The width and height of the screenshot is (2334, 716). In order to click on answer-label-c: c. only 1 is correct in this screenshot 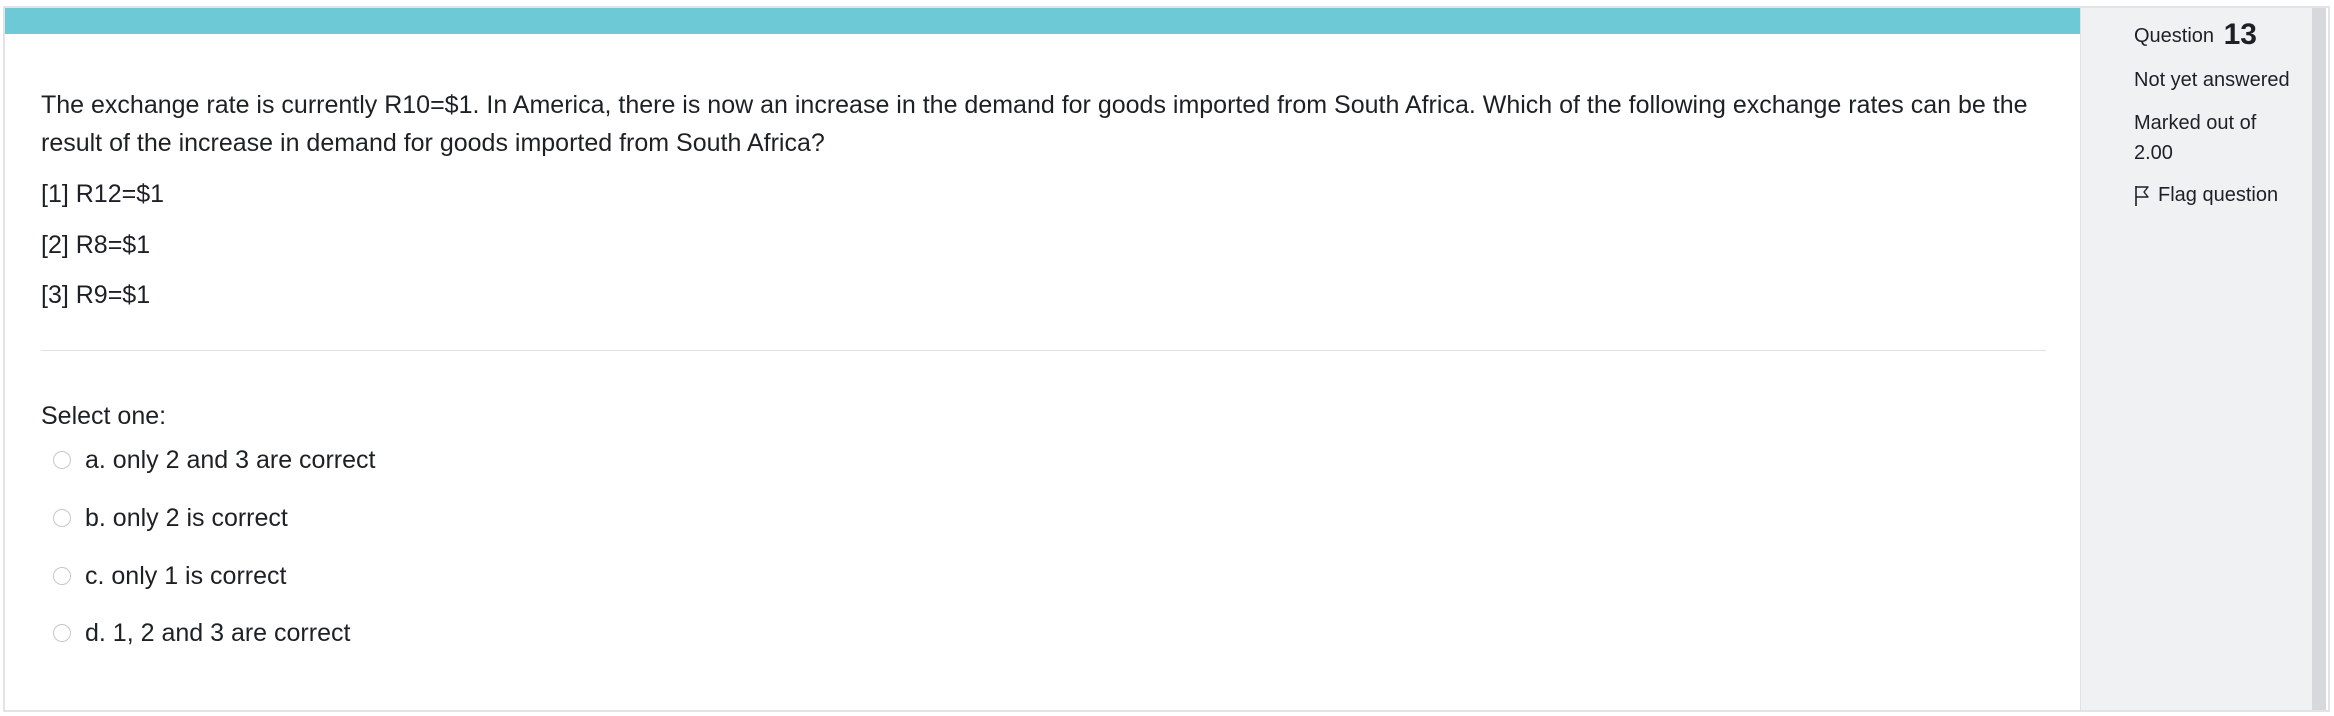, I will do `click(186, 576)`.